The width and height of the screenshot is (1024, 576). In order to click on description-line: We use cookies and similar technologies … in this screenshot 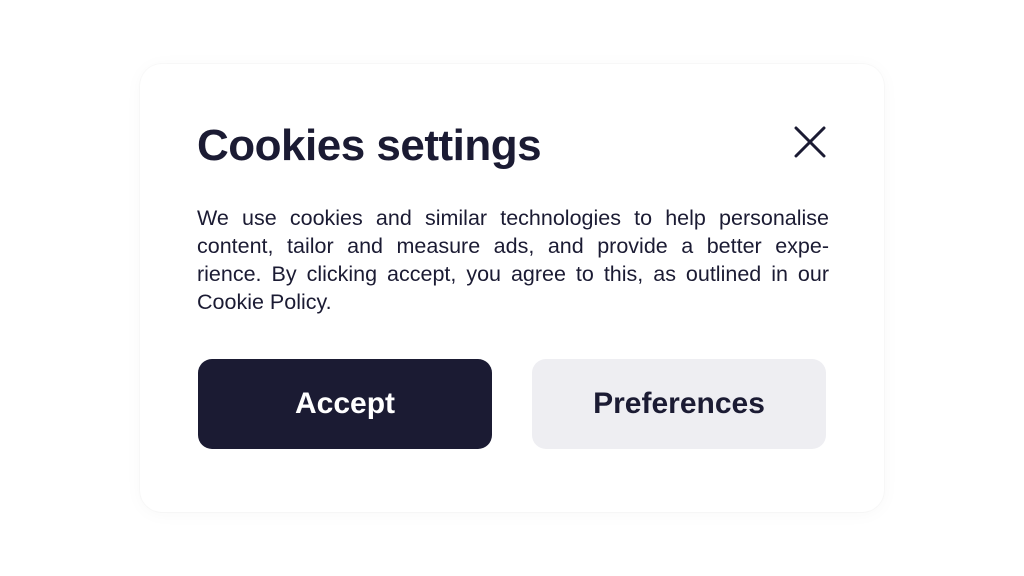, I will do `click(513, 218)`.